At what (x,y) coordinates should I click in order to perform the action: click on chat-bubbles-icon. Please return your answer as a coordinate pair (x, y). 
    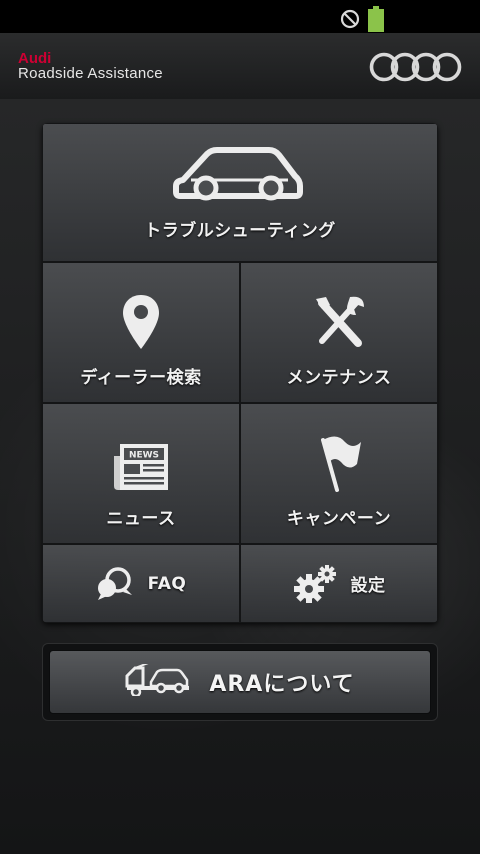
    Looking at the image, I should click on (115, 583).